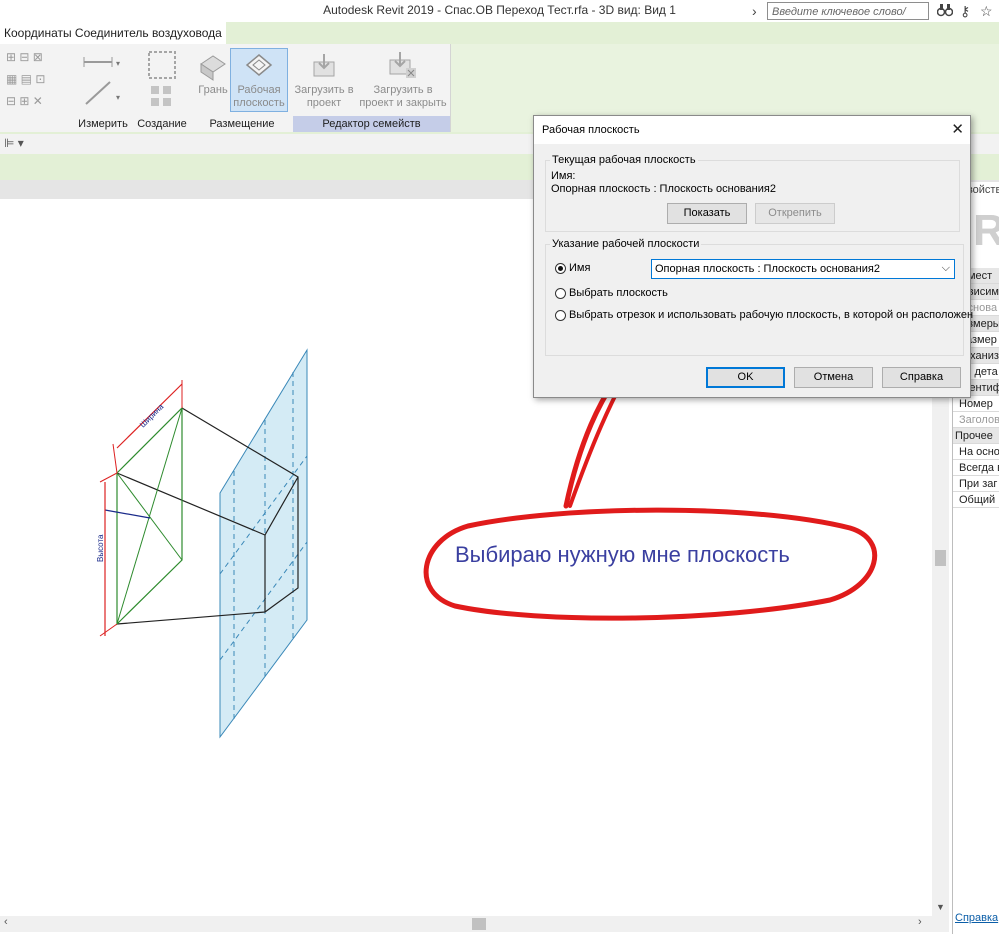 The image size is (999, 934). I want to click on radio-name-label: Имя, so click(579, 268).